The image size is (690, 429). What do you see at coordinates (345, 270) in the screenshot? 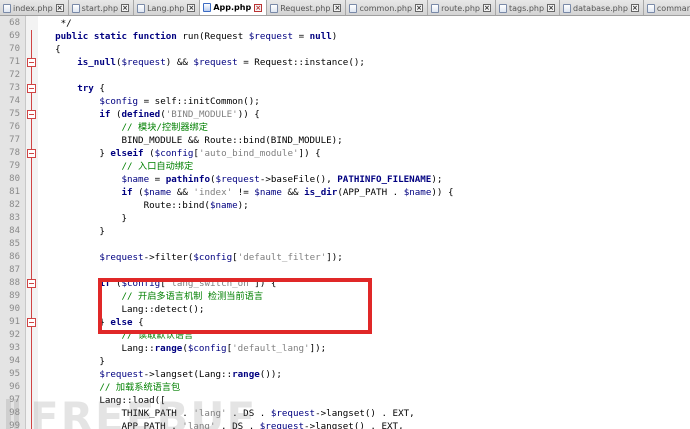
I see `code-line: 87` at bounding box center [345, 270].